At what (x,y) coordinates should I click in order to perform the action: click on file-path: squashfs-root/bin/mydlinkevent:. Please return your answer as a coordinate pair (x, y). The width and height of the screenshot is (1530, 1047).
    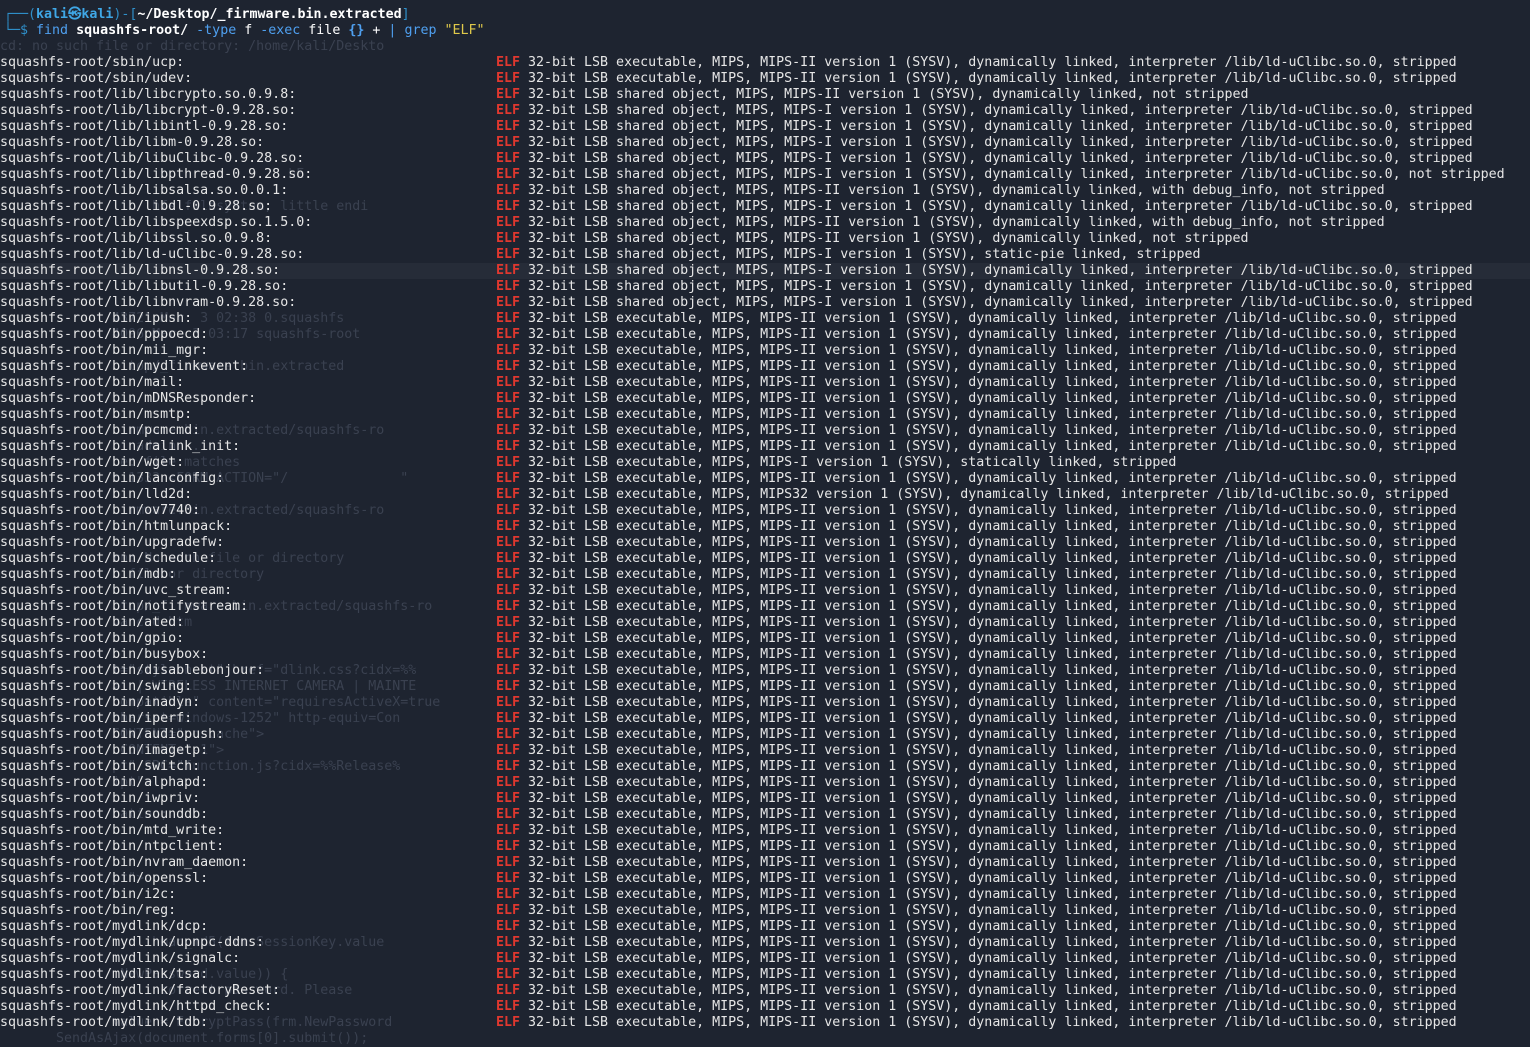
    Looking at the image, I should click on (124, 366).